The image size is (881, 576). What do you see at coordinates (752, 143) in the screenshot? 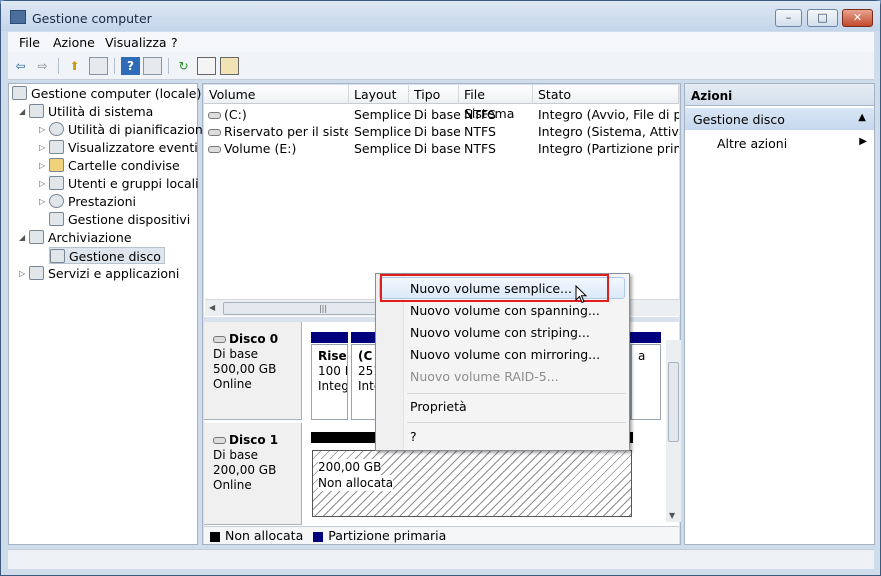
I see `more-actions-label: Altre azioni` at bounding box center [752, 143].